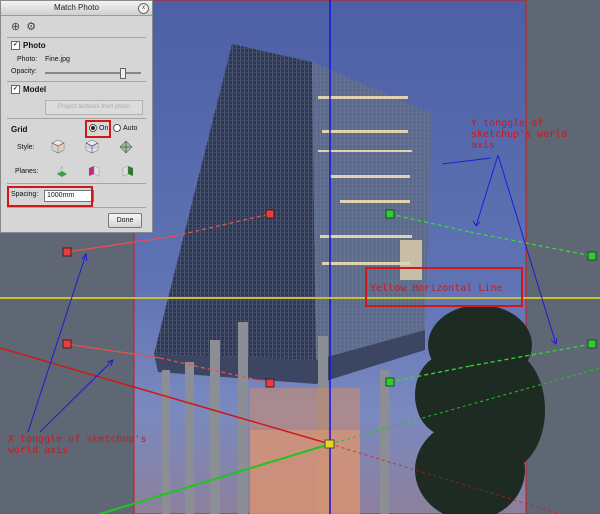 The width and height of the screenshot is (600, 514). Describe the element at coordinates (98, 129) in the screenshot. I see `on-highlight-box` at that location.